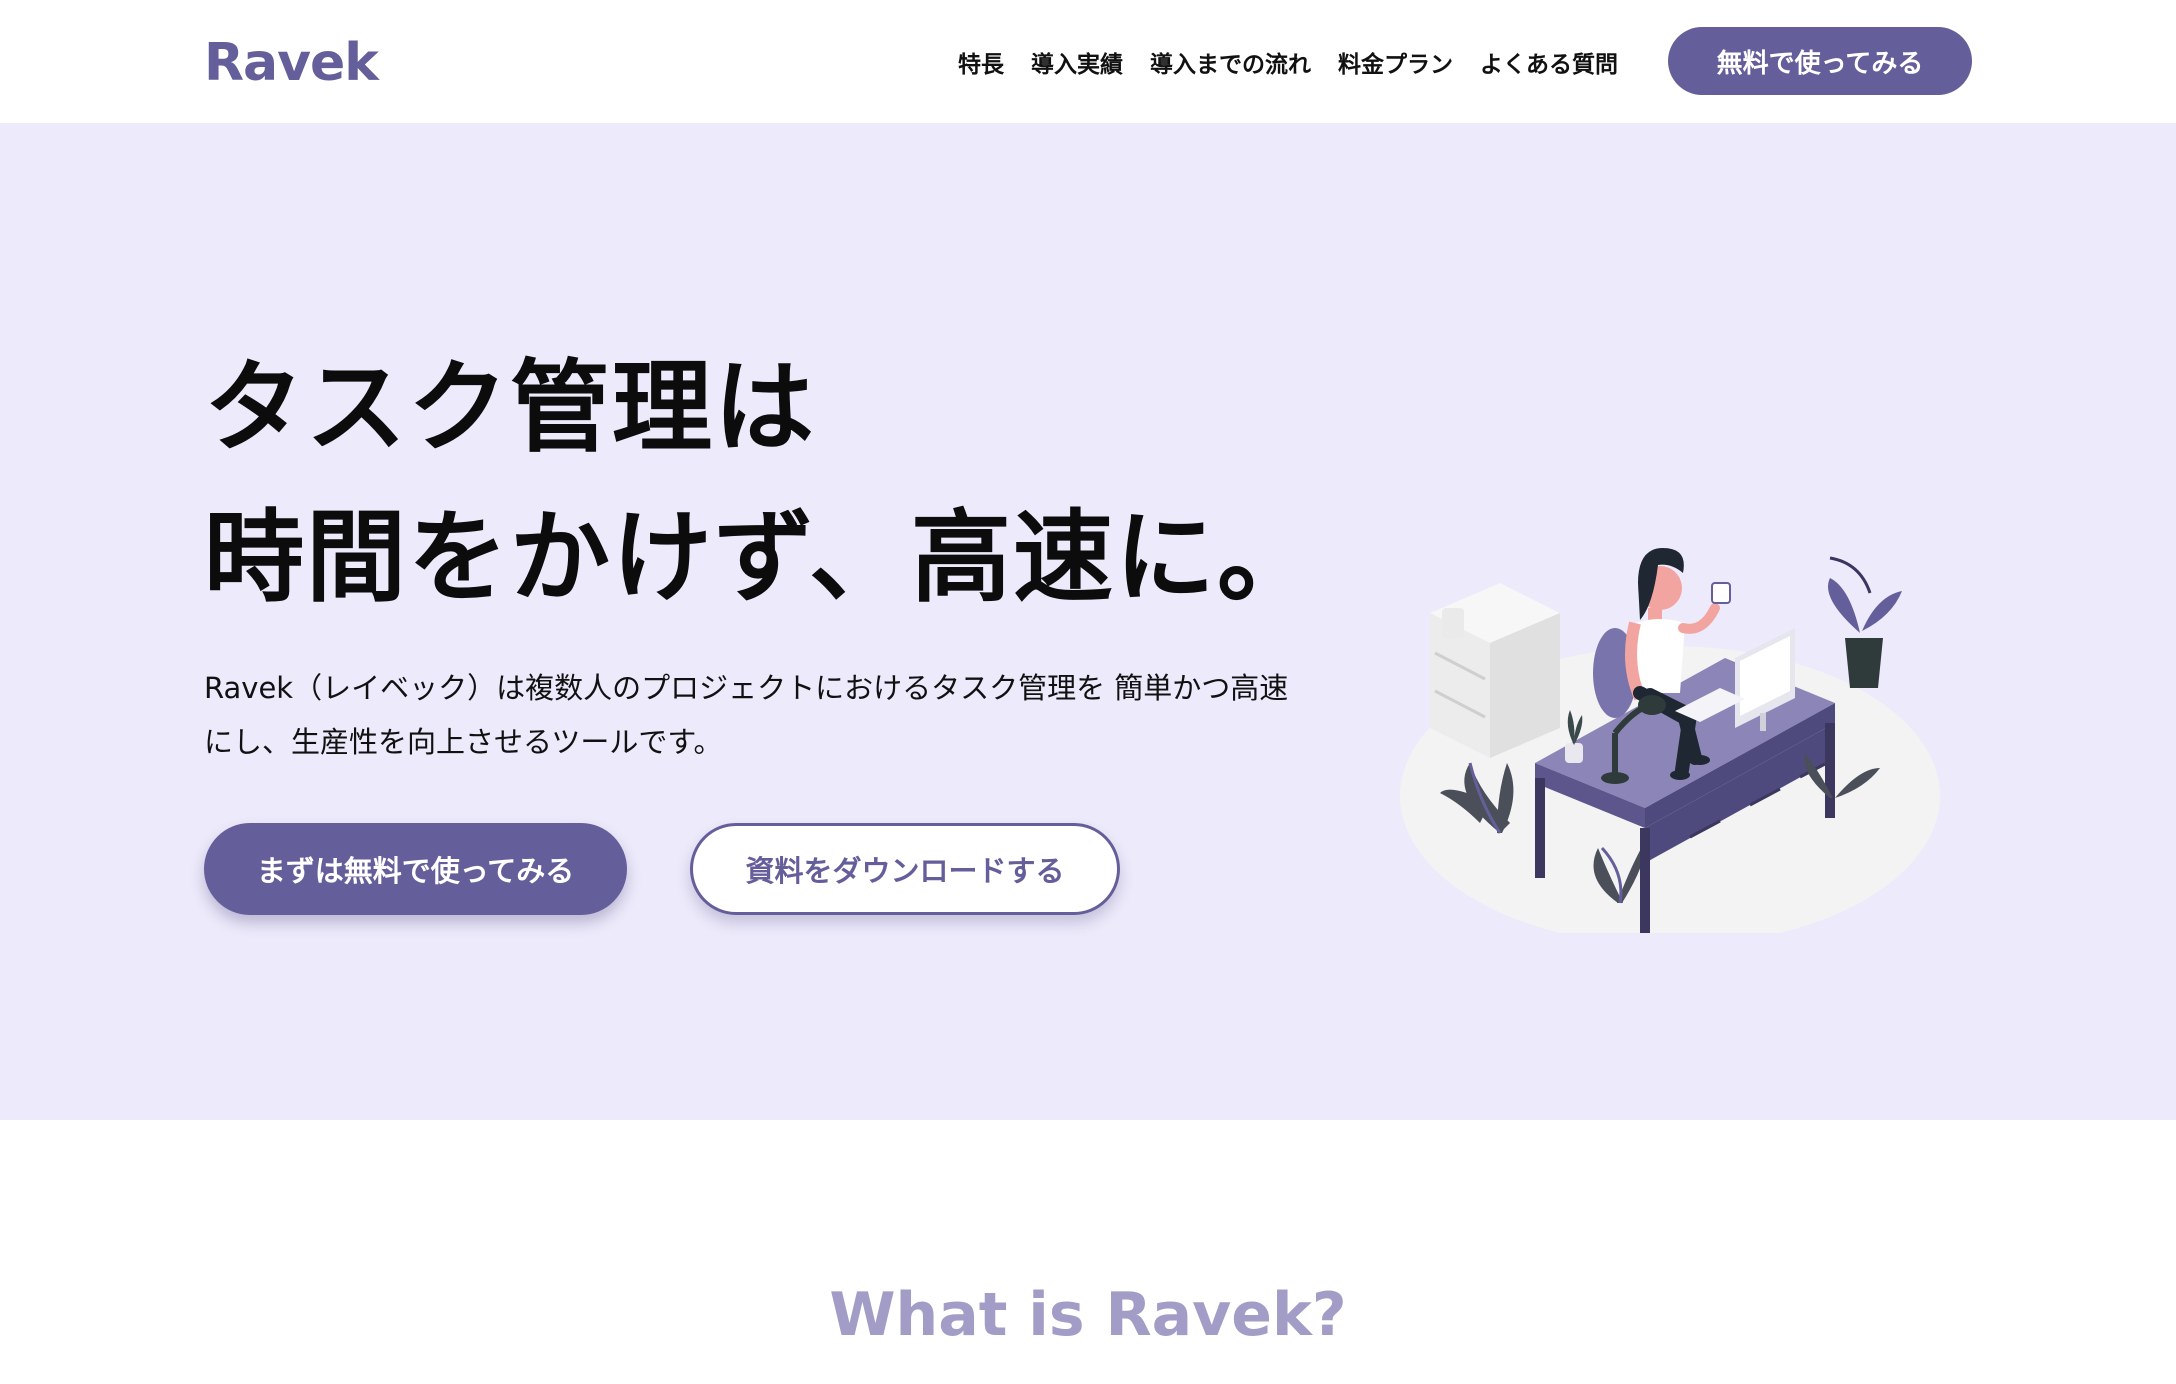 The width and height of the screenshot is (2176, 1384). What do you see at coordinates (1395, 62) in the screenshot?
I see `nav-item-pricing: 料金プラン` at bounding box center [1395, 62].